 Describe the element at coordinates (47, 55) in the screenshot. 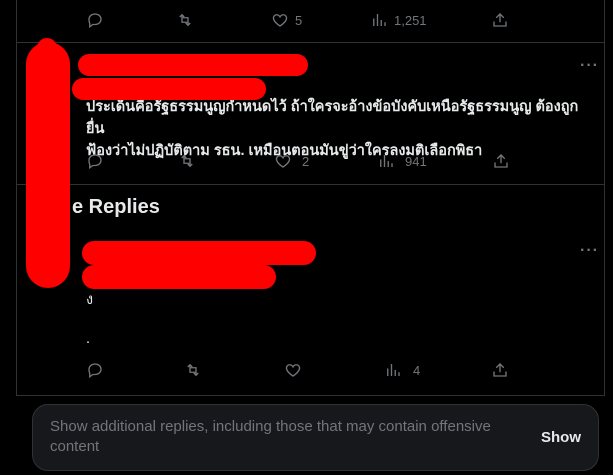

I see `redaction-mark` at that location.